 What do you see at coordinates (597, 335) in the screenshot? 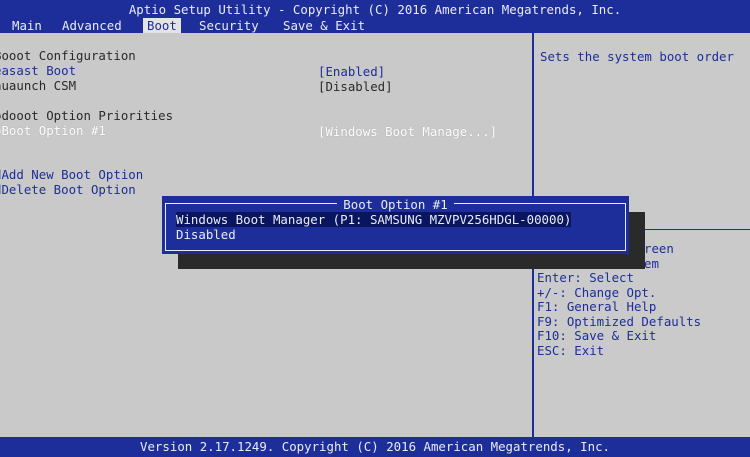
I see `key-help-f10: F10: Save & Exit` at bounding box center [597, 335].